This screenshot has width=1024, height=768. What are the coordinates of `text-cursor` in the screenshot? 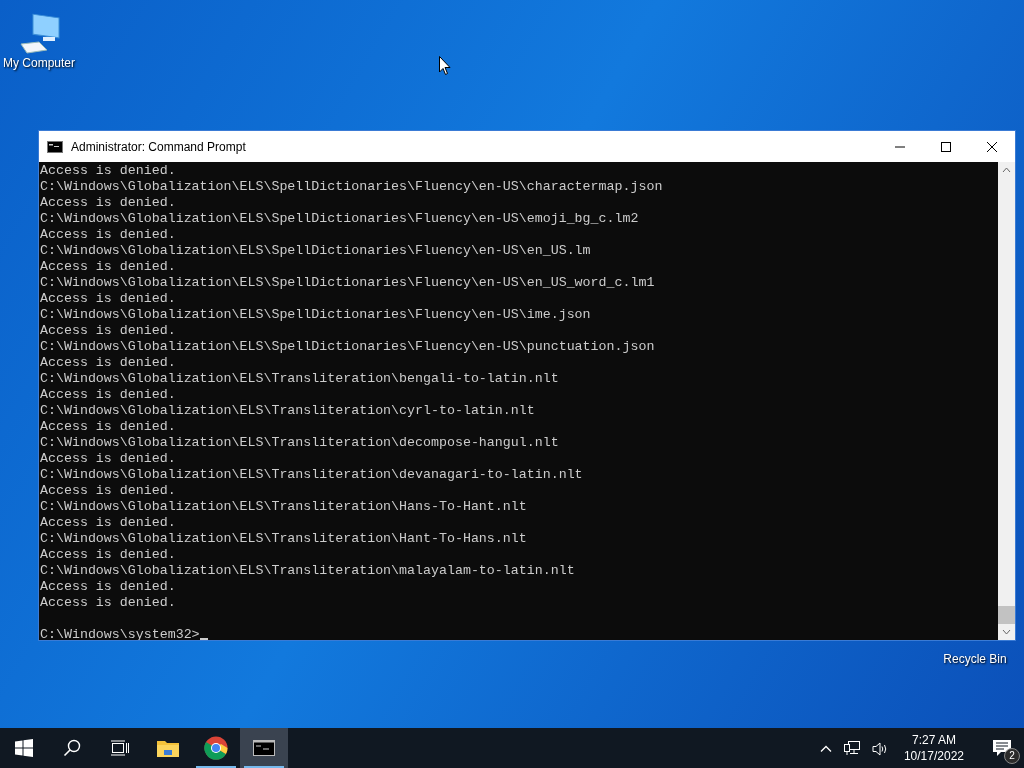 It's located at (203, 639).